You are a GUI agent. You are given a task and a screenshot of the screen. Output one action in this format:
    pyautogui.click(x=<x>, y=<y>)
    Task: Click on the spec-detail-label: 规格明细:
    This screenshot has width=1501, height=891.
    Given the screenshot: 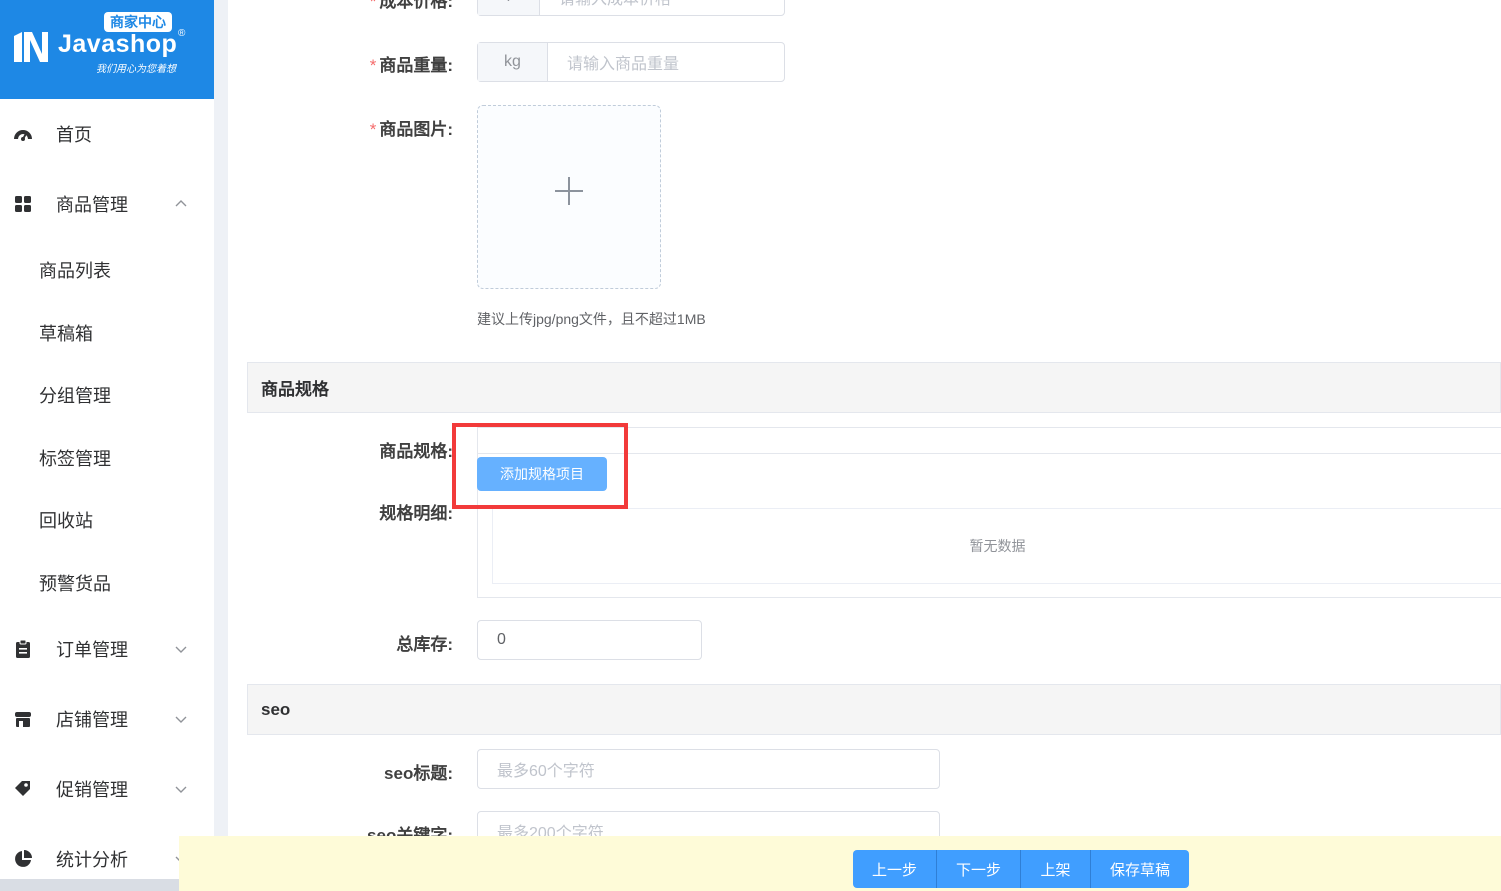 What is the action you would take?
    pyautogui.click(x=416, y=513)
    